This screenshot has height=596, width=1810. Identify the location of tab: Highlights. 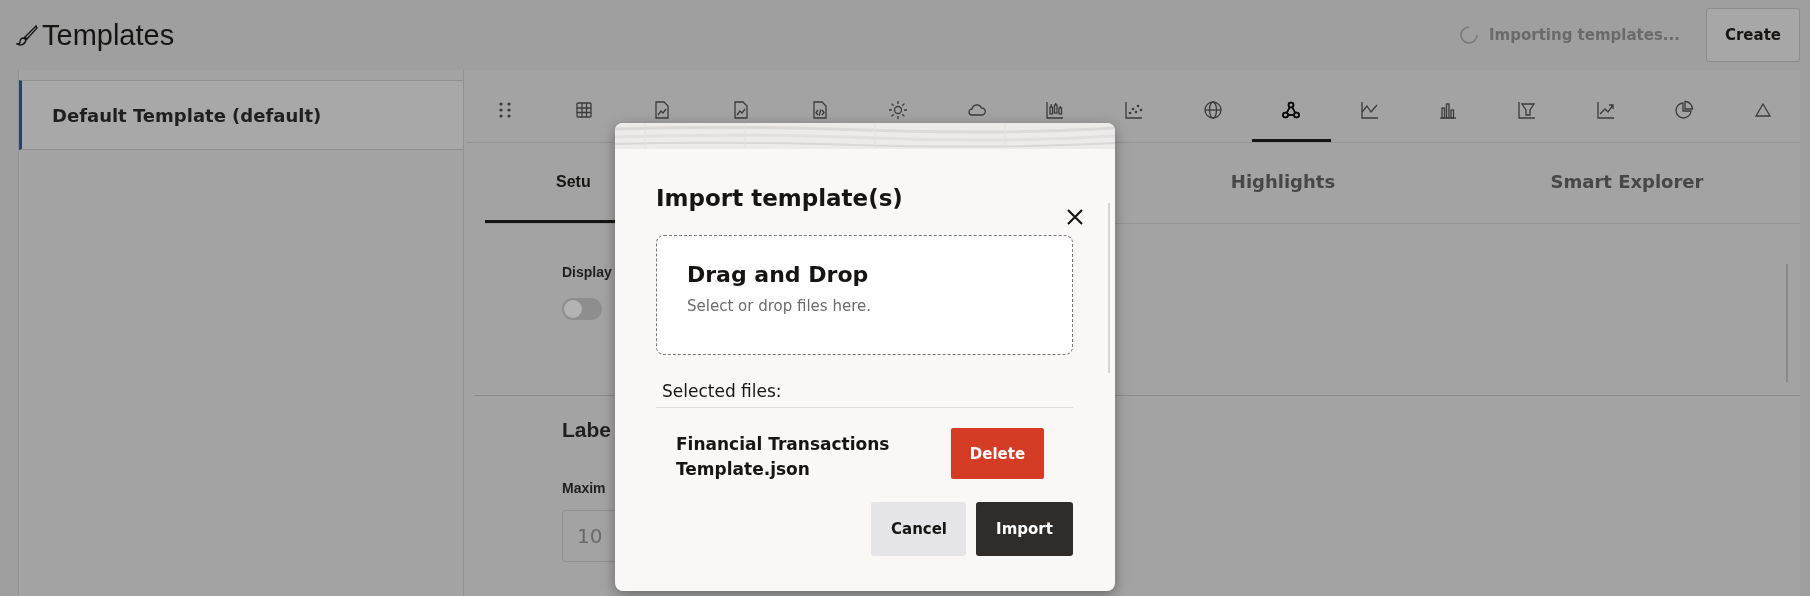
(1283, 183).